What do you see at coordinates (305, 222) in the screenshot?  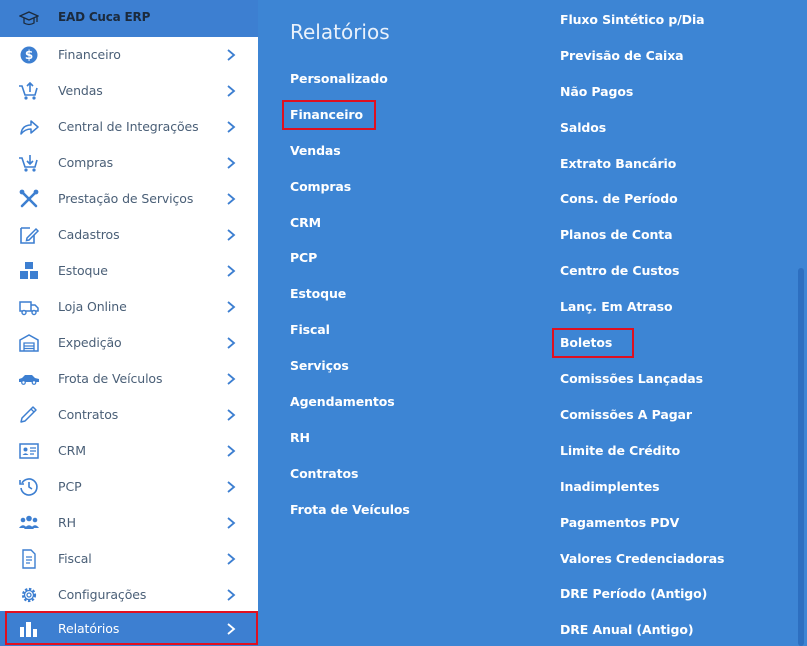 I see `report-category-crm: CRM` at bounding box center [305, 222].